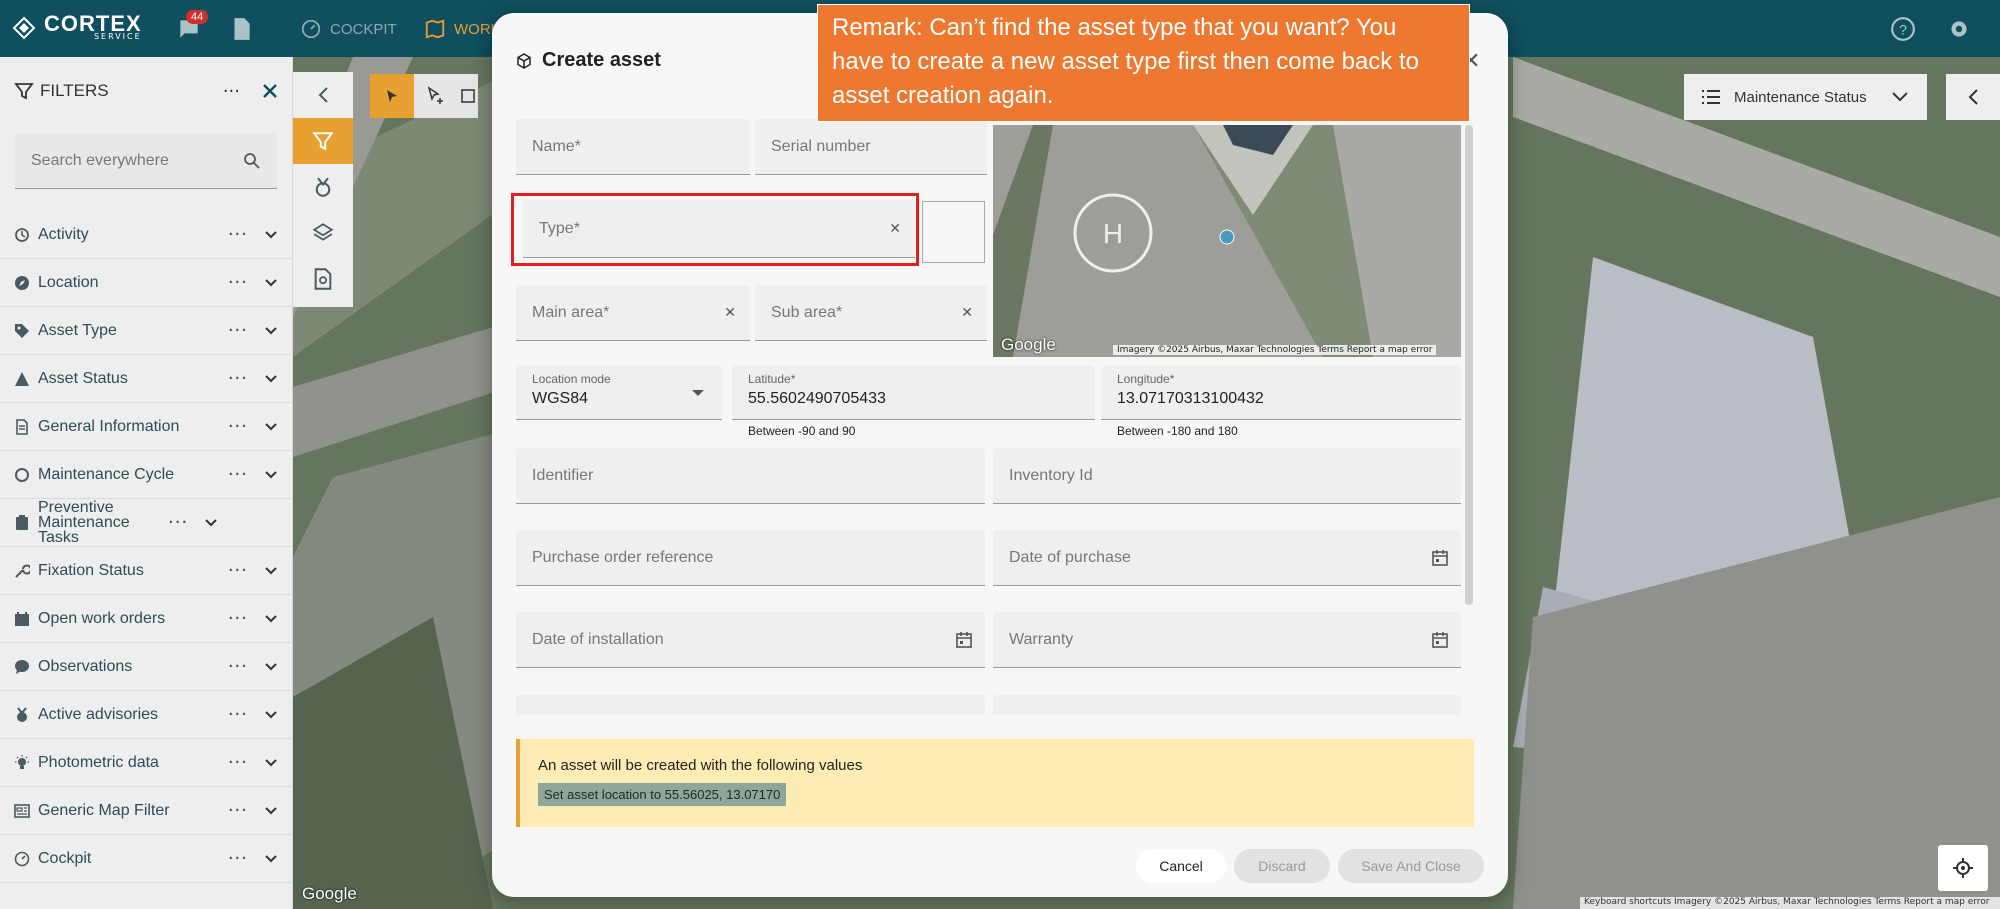  What do you see at coordinates (524, 60) in the screenshot?
I see `cube-icon` at bounding box center [524, 60].